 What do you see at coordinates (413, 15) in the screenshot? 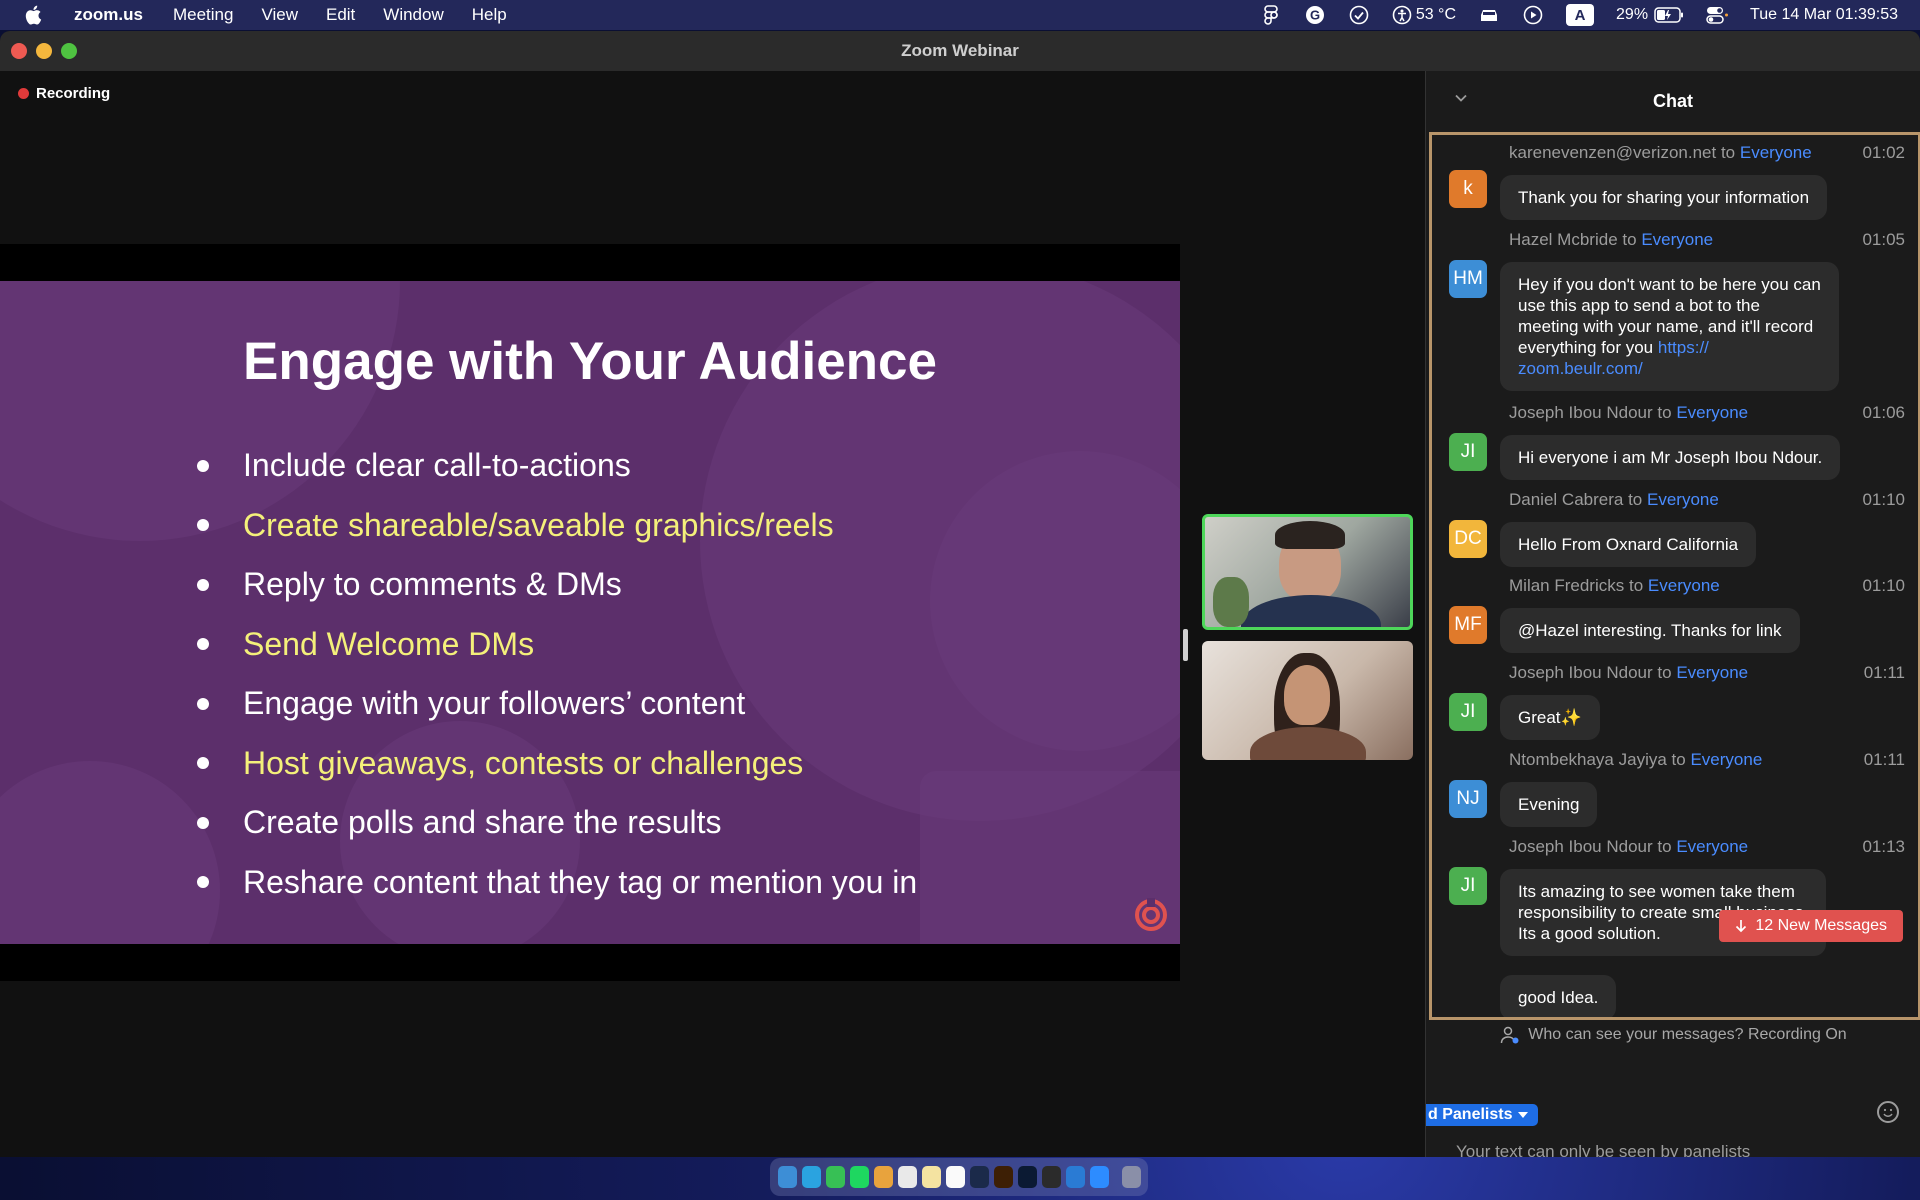
I see `menu-window: Window` at bounding box center [413, 15].